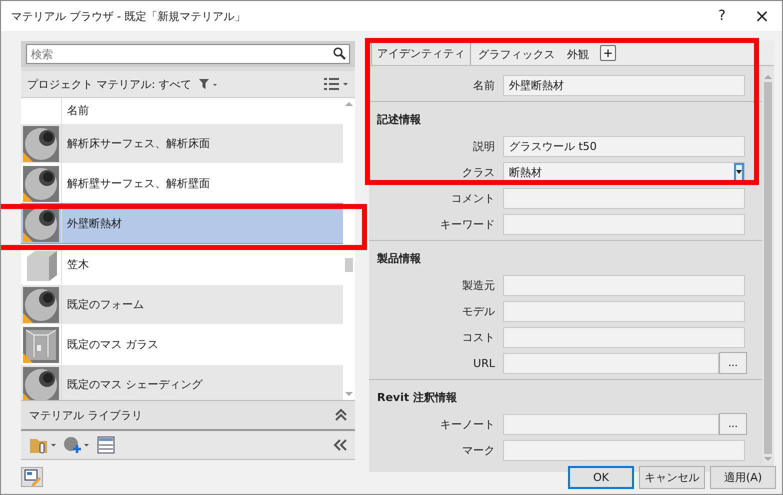 The height and width of the screenshot is (495, 783). What do you see at coordinates (94, 223) in the screenshot?
I see `material-name: 外壁断熱材` at bounding box center [94, 223].